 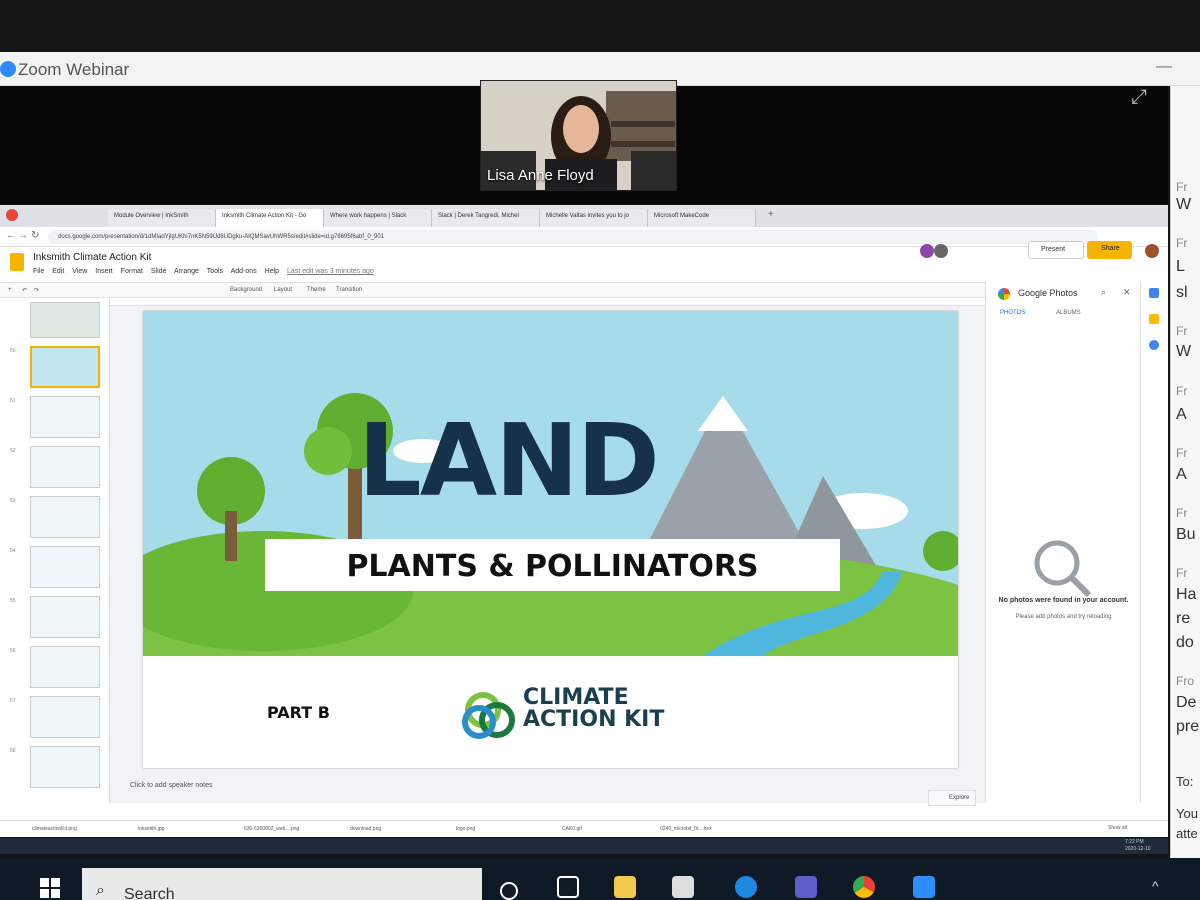 I want to click on chat-recipient-label: To:, so click(x=1184, y=781).